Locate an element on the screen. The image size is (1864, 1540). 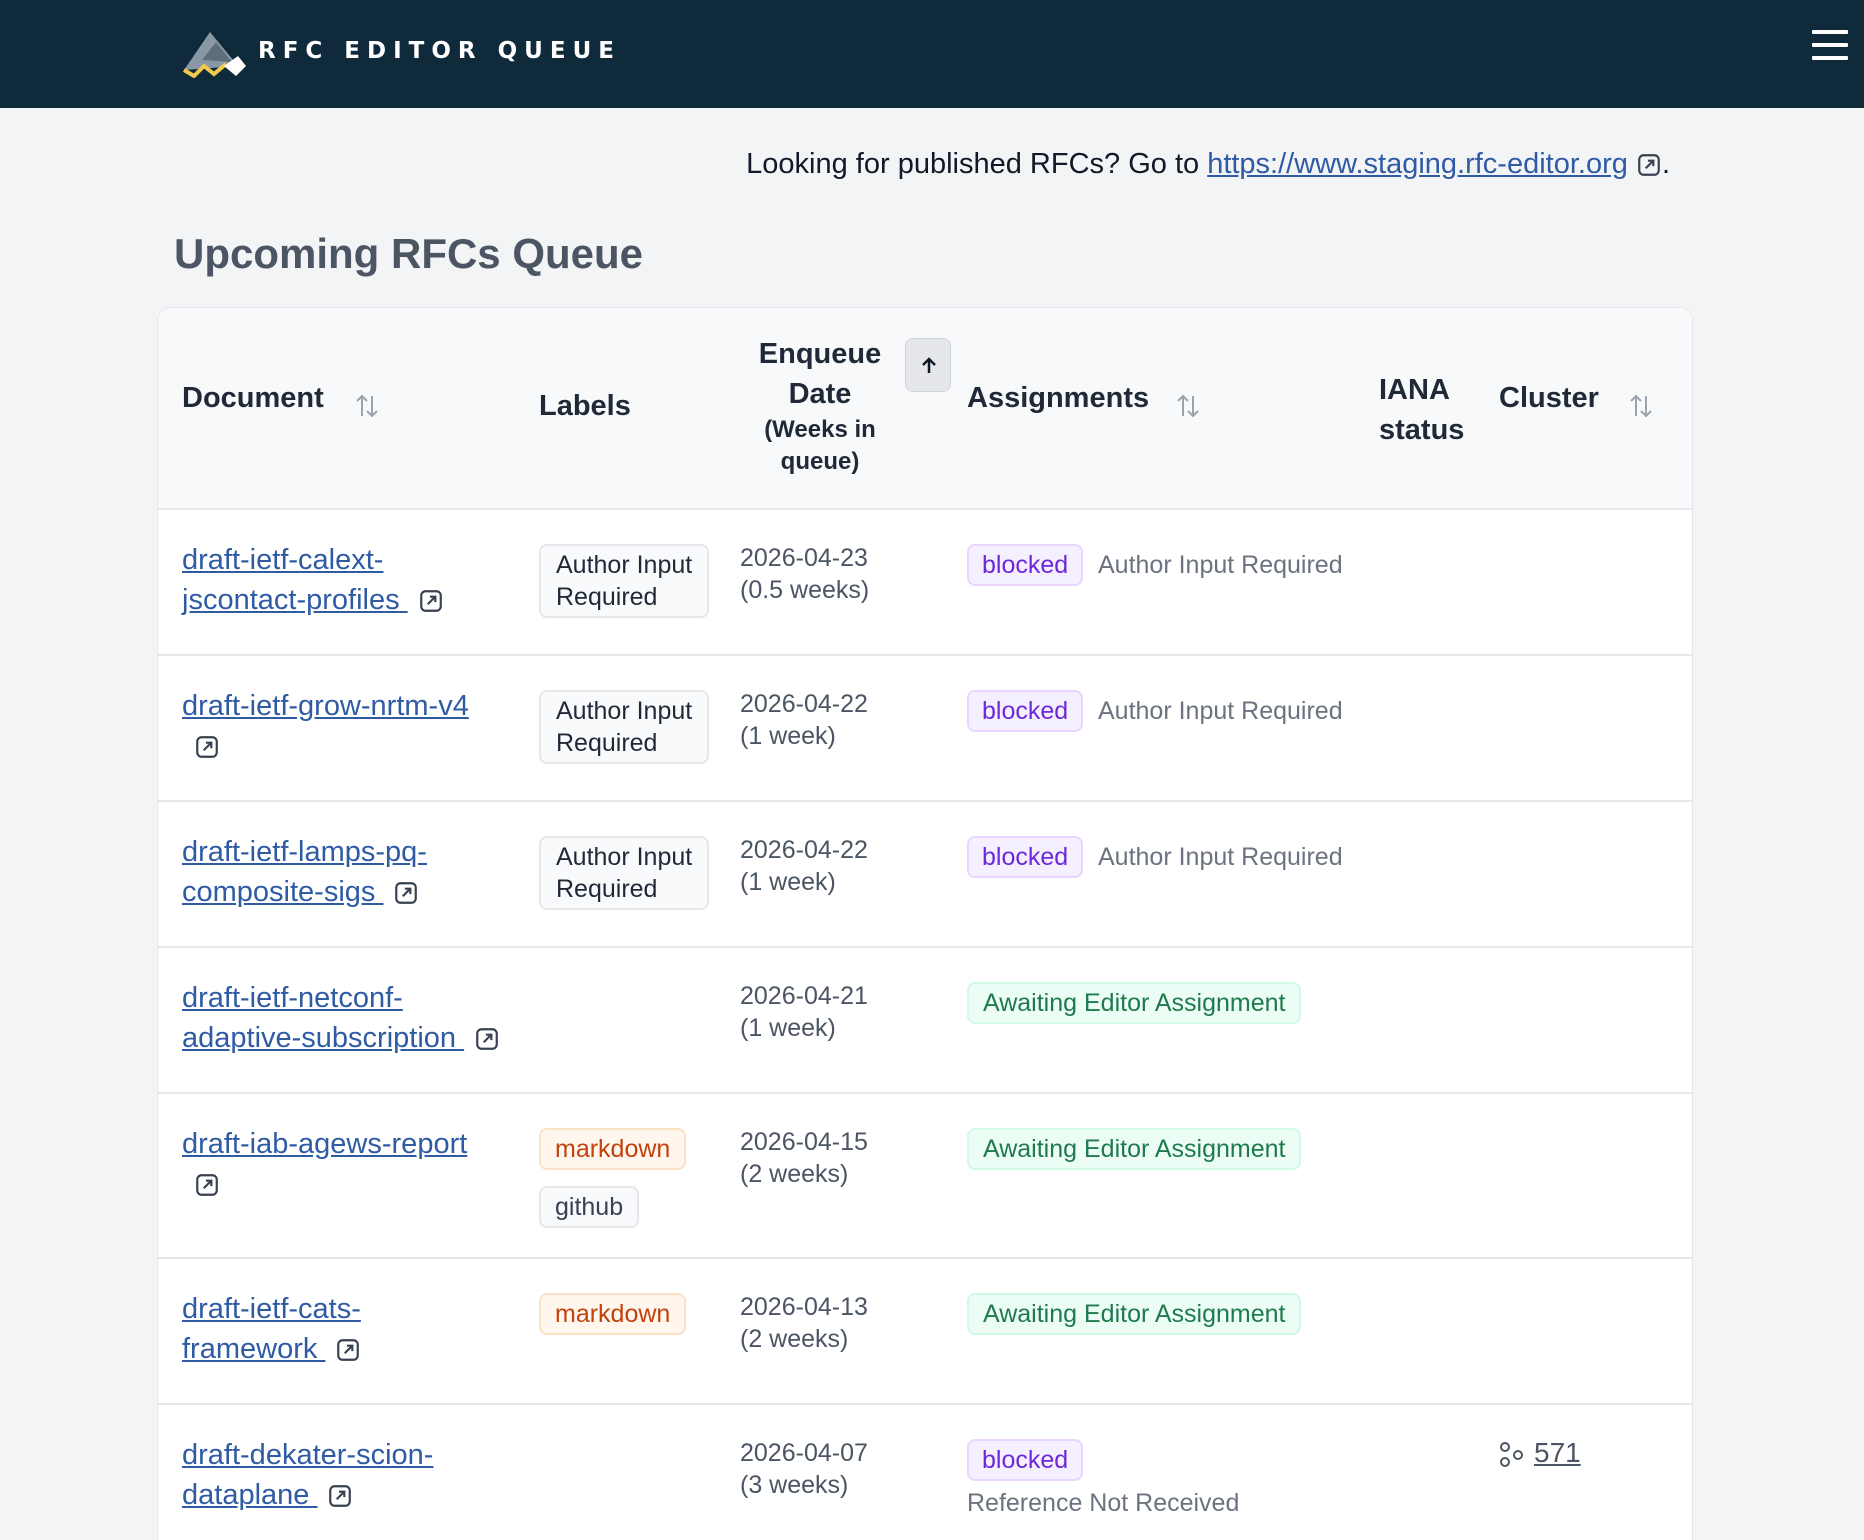
header-iana-status: IANA status is located at coordinates (1421, 410).